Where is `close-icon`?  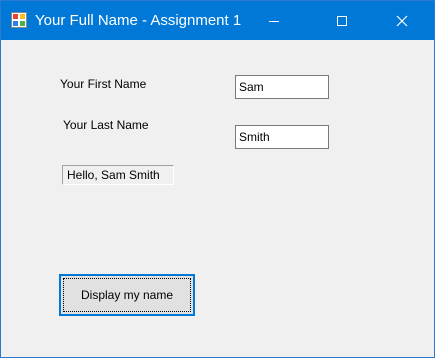
close-icon is located at coordinates (402, 20).